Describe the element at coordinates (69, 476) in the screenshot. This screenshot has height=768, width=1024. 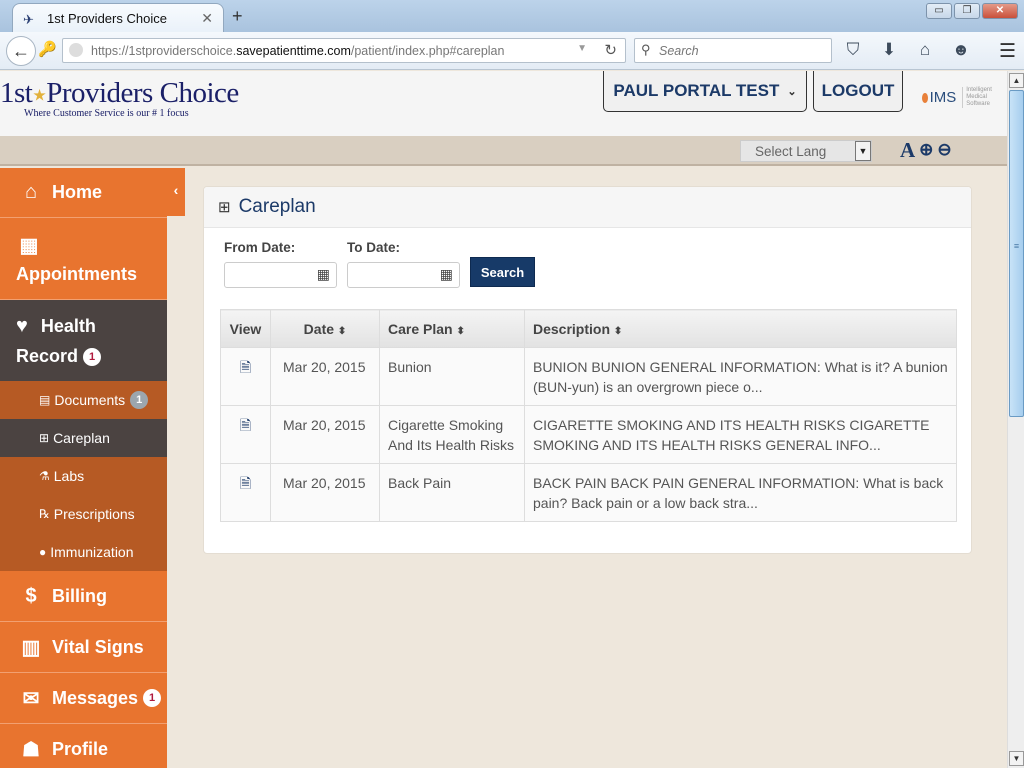
I see `submenu-label: Labs` at that location.